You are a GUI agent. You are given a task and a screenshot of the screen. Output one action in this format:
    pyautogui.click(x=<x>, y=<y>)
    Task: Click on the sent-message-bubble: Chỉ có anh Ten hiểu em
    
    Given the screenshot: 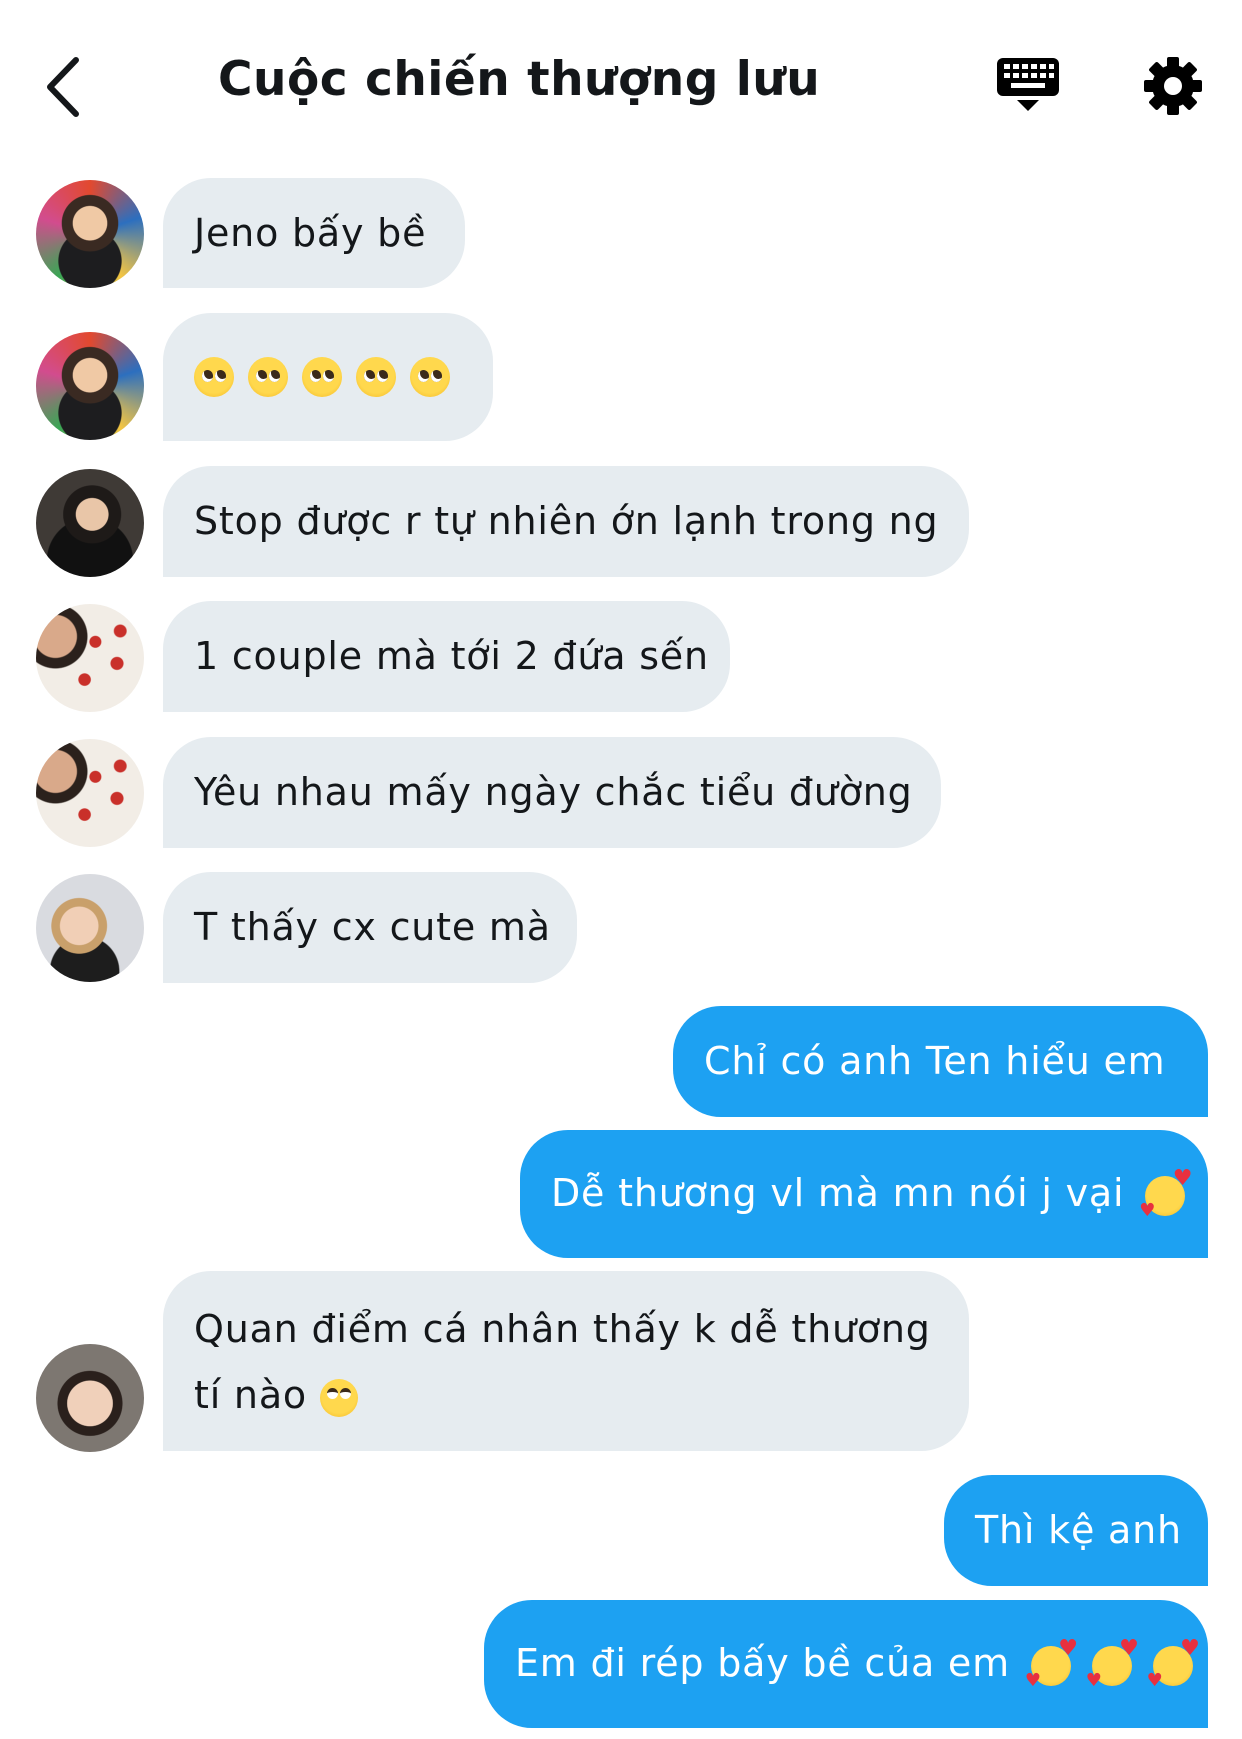 What is the action you would take?
    pyautogui.click(x=940, y=1061)
    